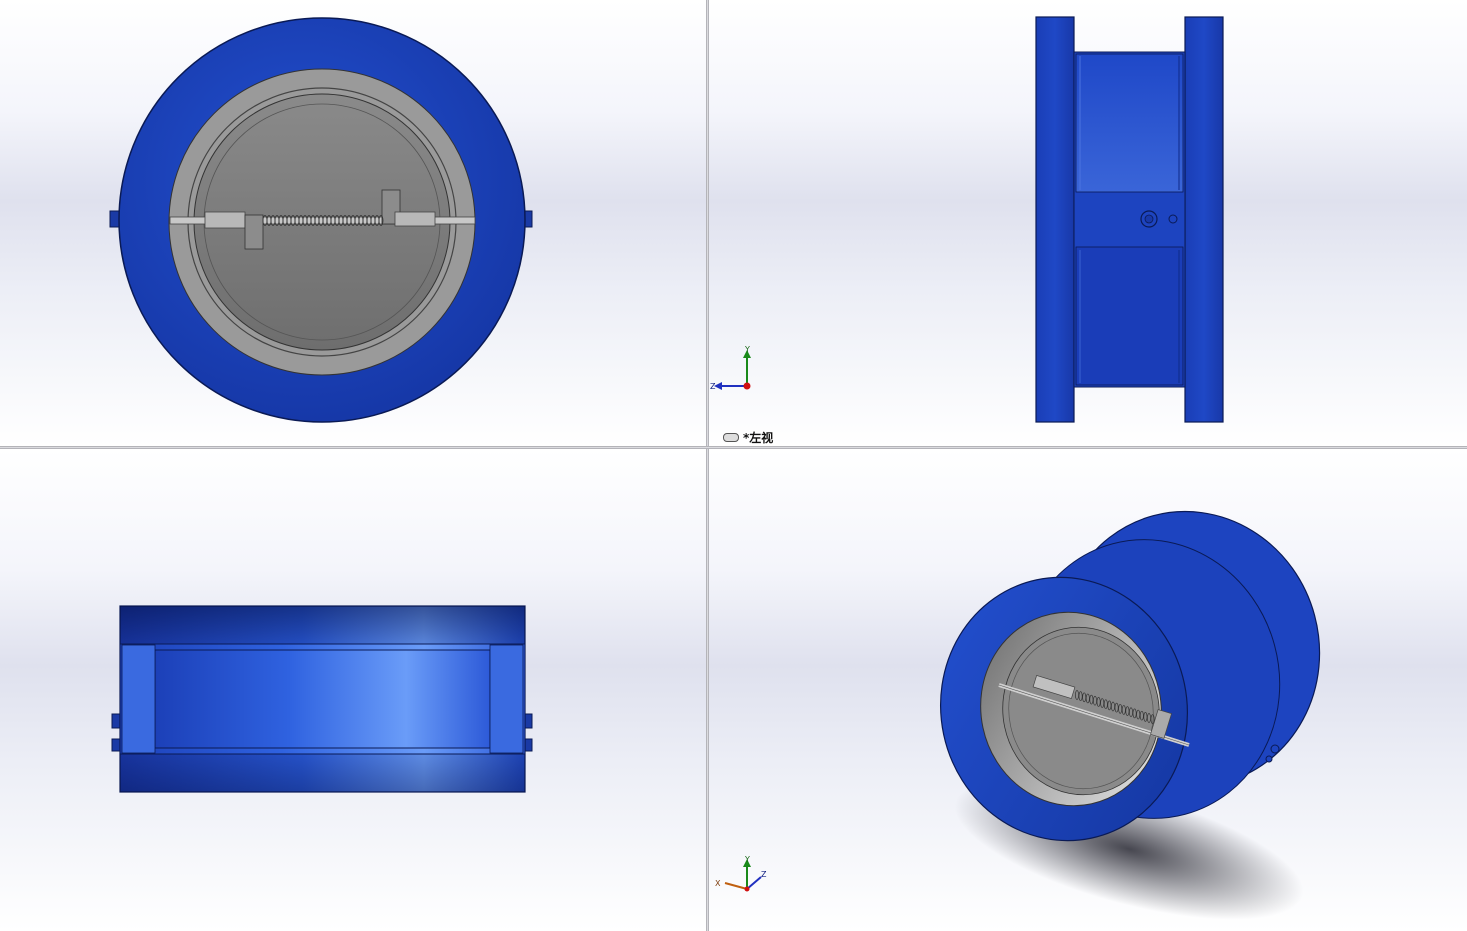  What do you see at coordinates (322, 699) in the screenshot?
I see `valve-top-view` at bounding box center [322, 699].